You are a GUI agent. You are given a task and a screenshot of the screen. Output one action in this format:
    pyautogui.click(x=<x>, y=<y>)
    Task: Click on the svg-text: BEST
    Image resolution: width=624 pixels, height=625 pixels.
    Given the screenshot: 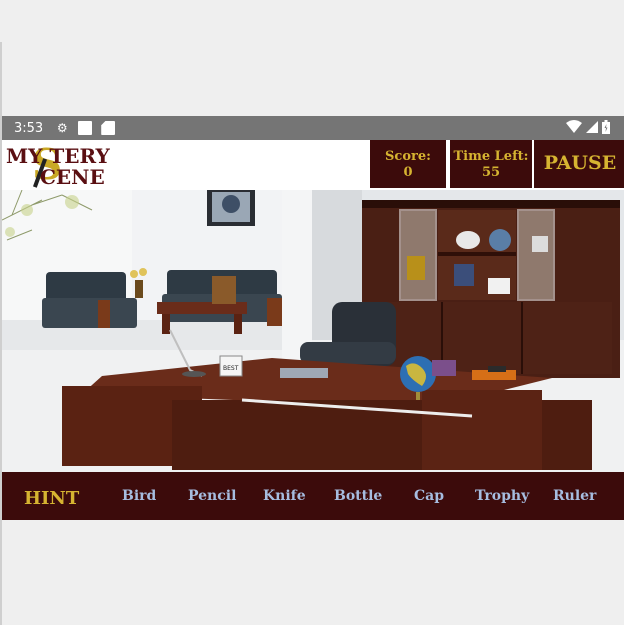 What is the action you would take?
    pyautogui.click(x=231, y=368)
    